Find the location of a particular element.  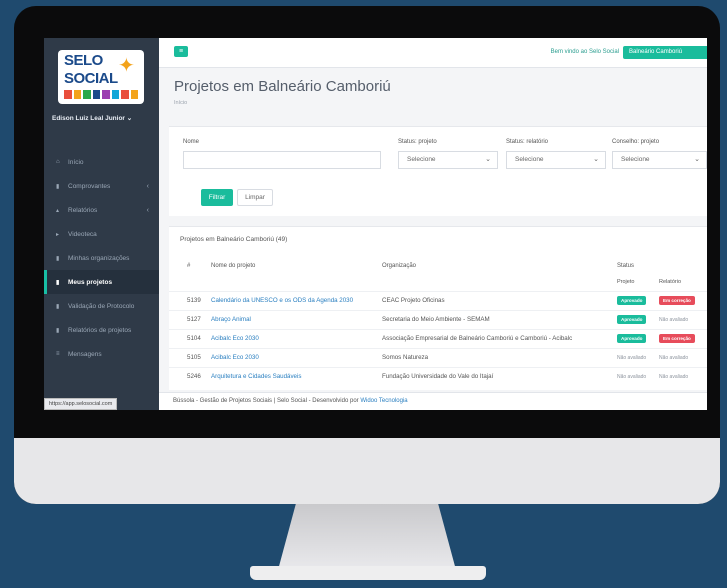

row-id: 5246 is located at coordinates (194, 376).